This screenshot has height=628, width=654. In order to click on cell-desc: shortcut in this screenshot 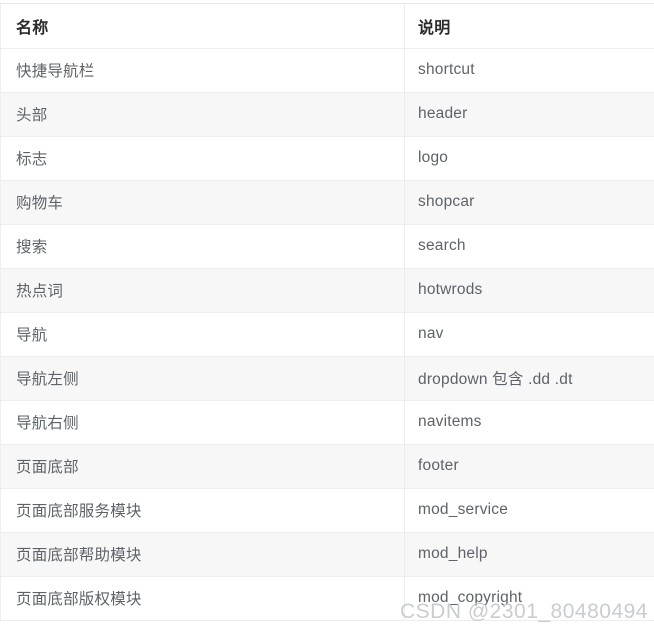, I will do `click(529, 70)`.